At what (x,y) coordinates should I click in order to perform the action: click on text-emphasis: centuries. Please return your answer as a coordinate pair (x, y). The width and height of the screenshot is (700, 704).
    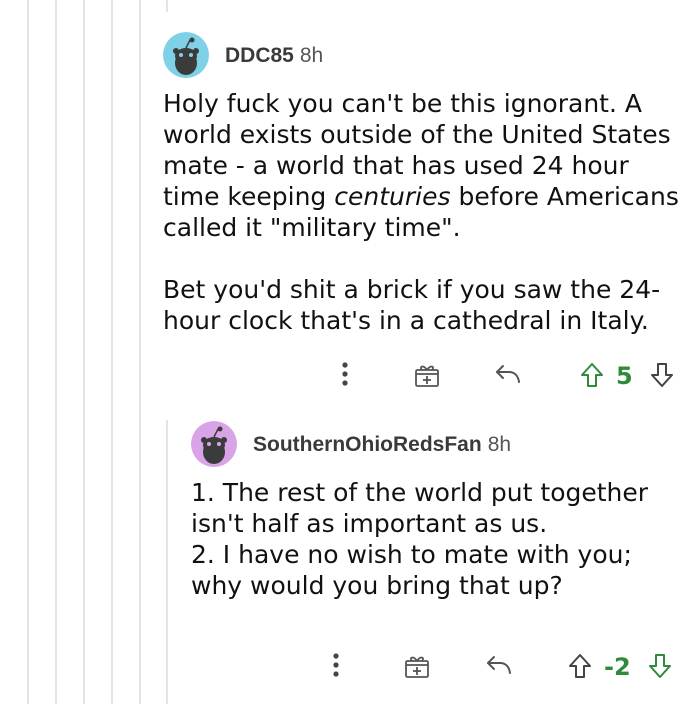
    Looking at the image, I should click on (392, 196).